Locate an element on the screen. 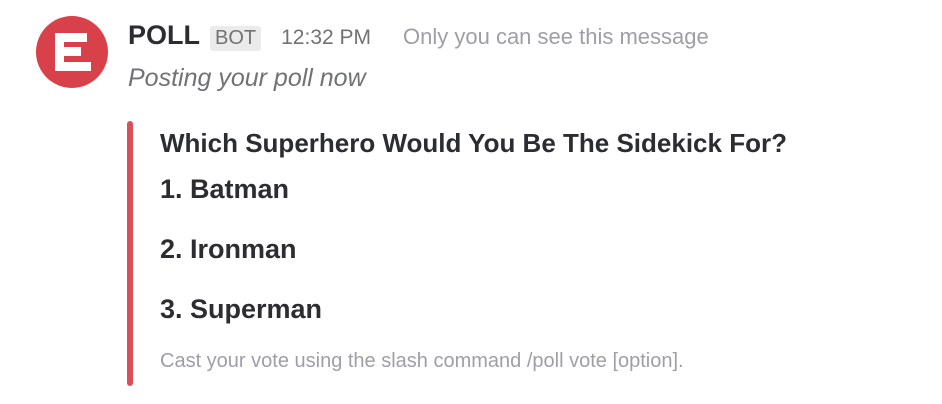 The image size is (942, 404). poll-option: 3. Superman is located at coordinates (241, 309).